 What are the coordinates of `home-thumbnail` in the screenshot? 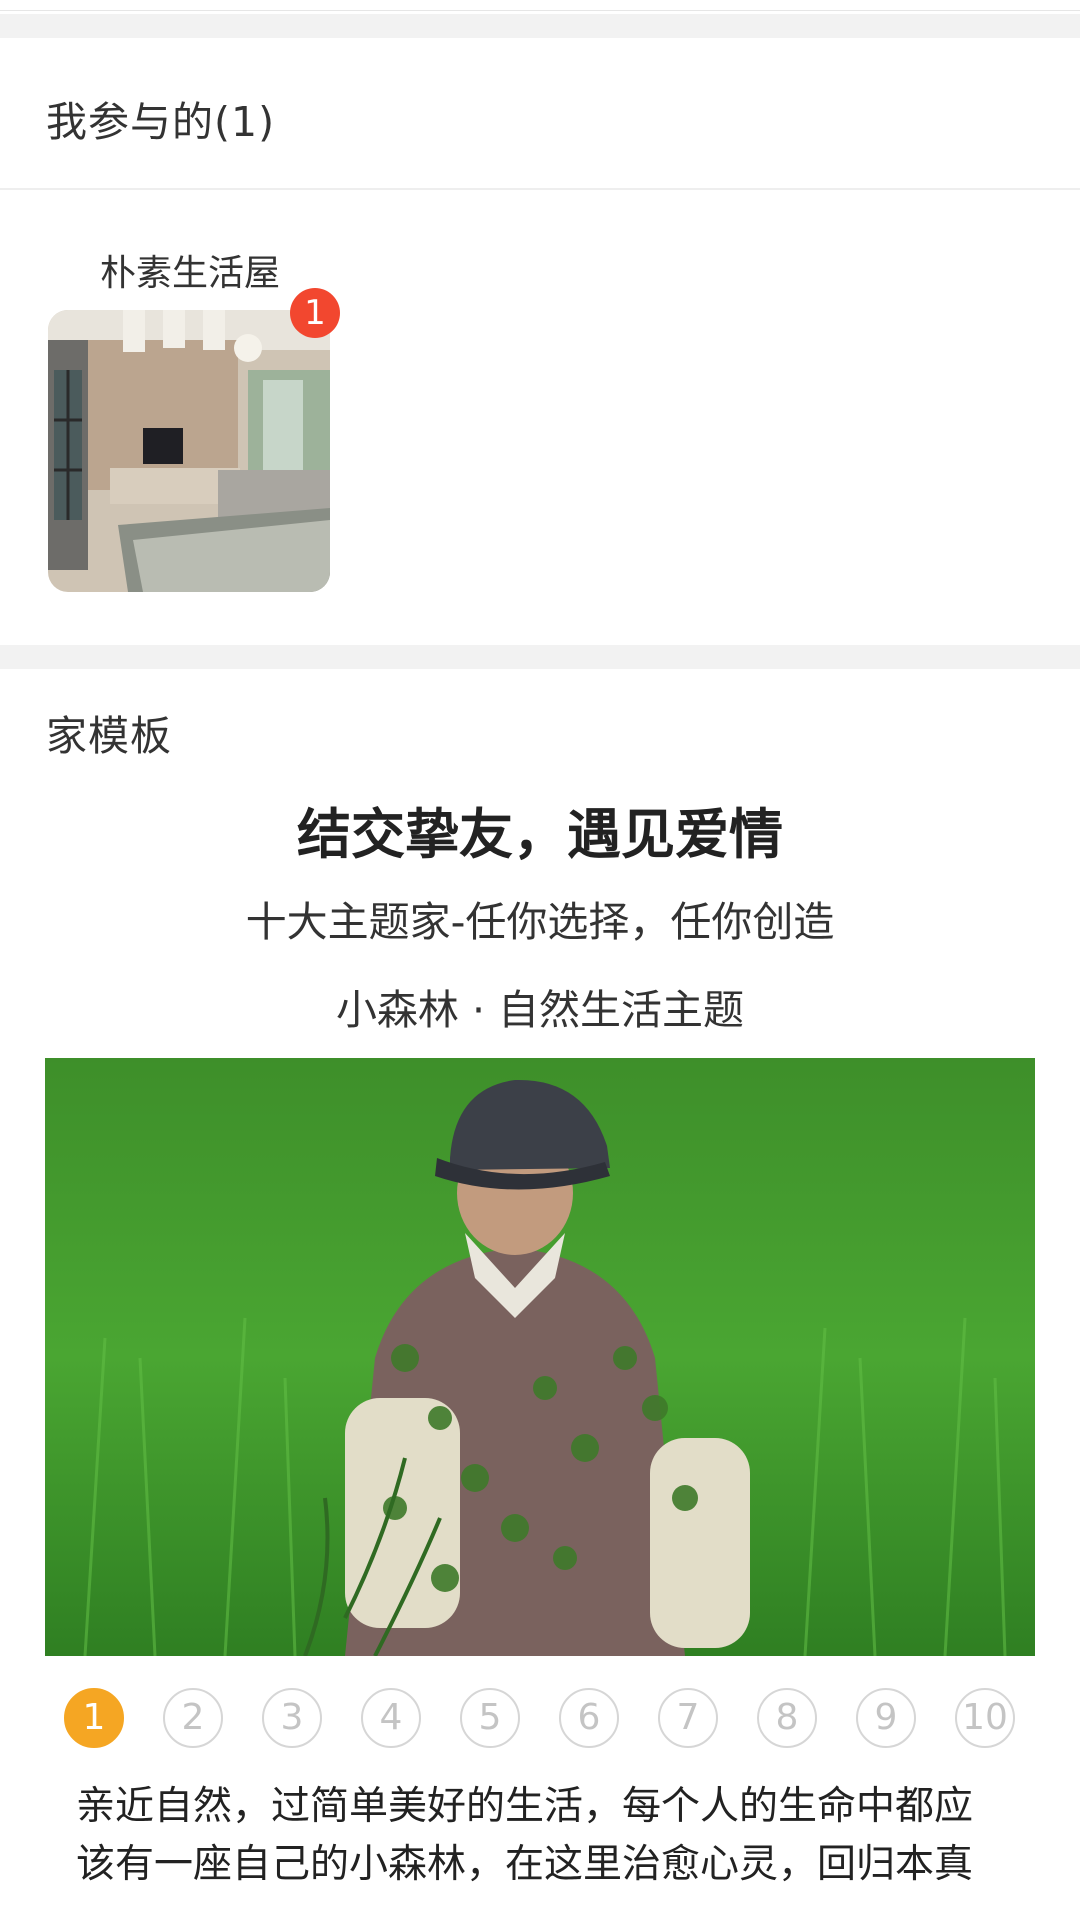 It's located at (189, 451).